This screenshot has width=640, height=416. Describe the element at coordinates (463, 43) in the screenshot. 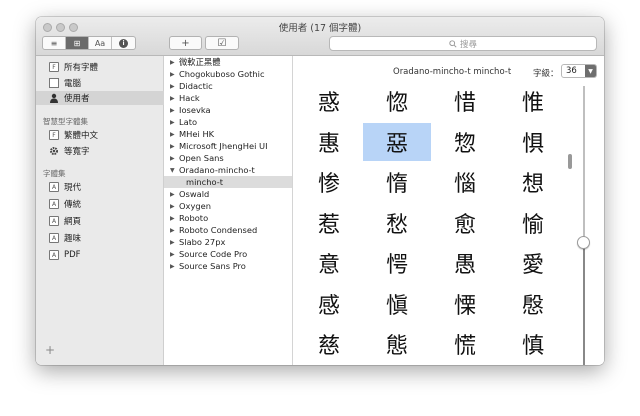

I see `search-field: 搜尋` at that location.